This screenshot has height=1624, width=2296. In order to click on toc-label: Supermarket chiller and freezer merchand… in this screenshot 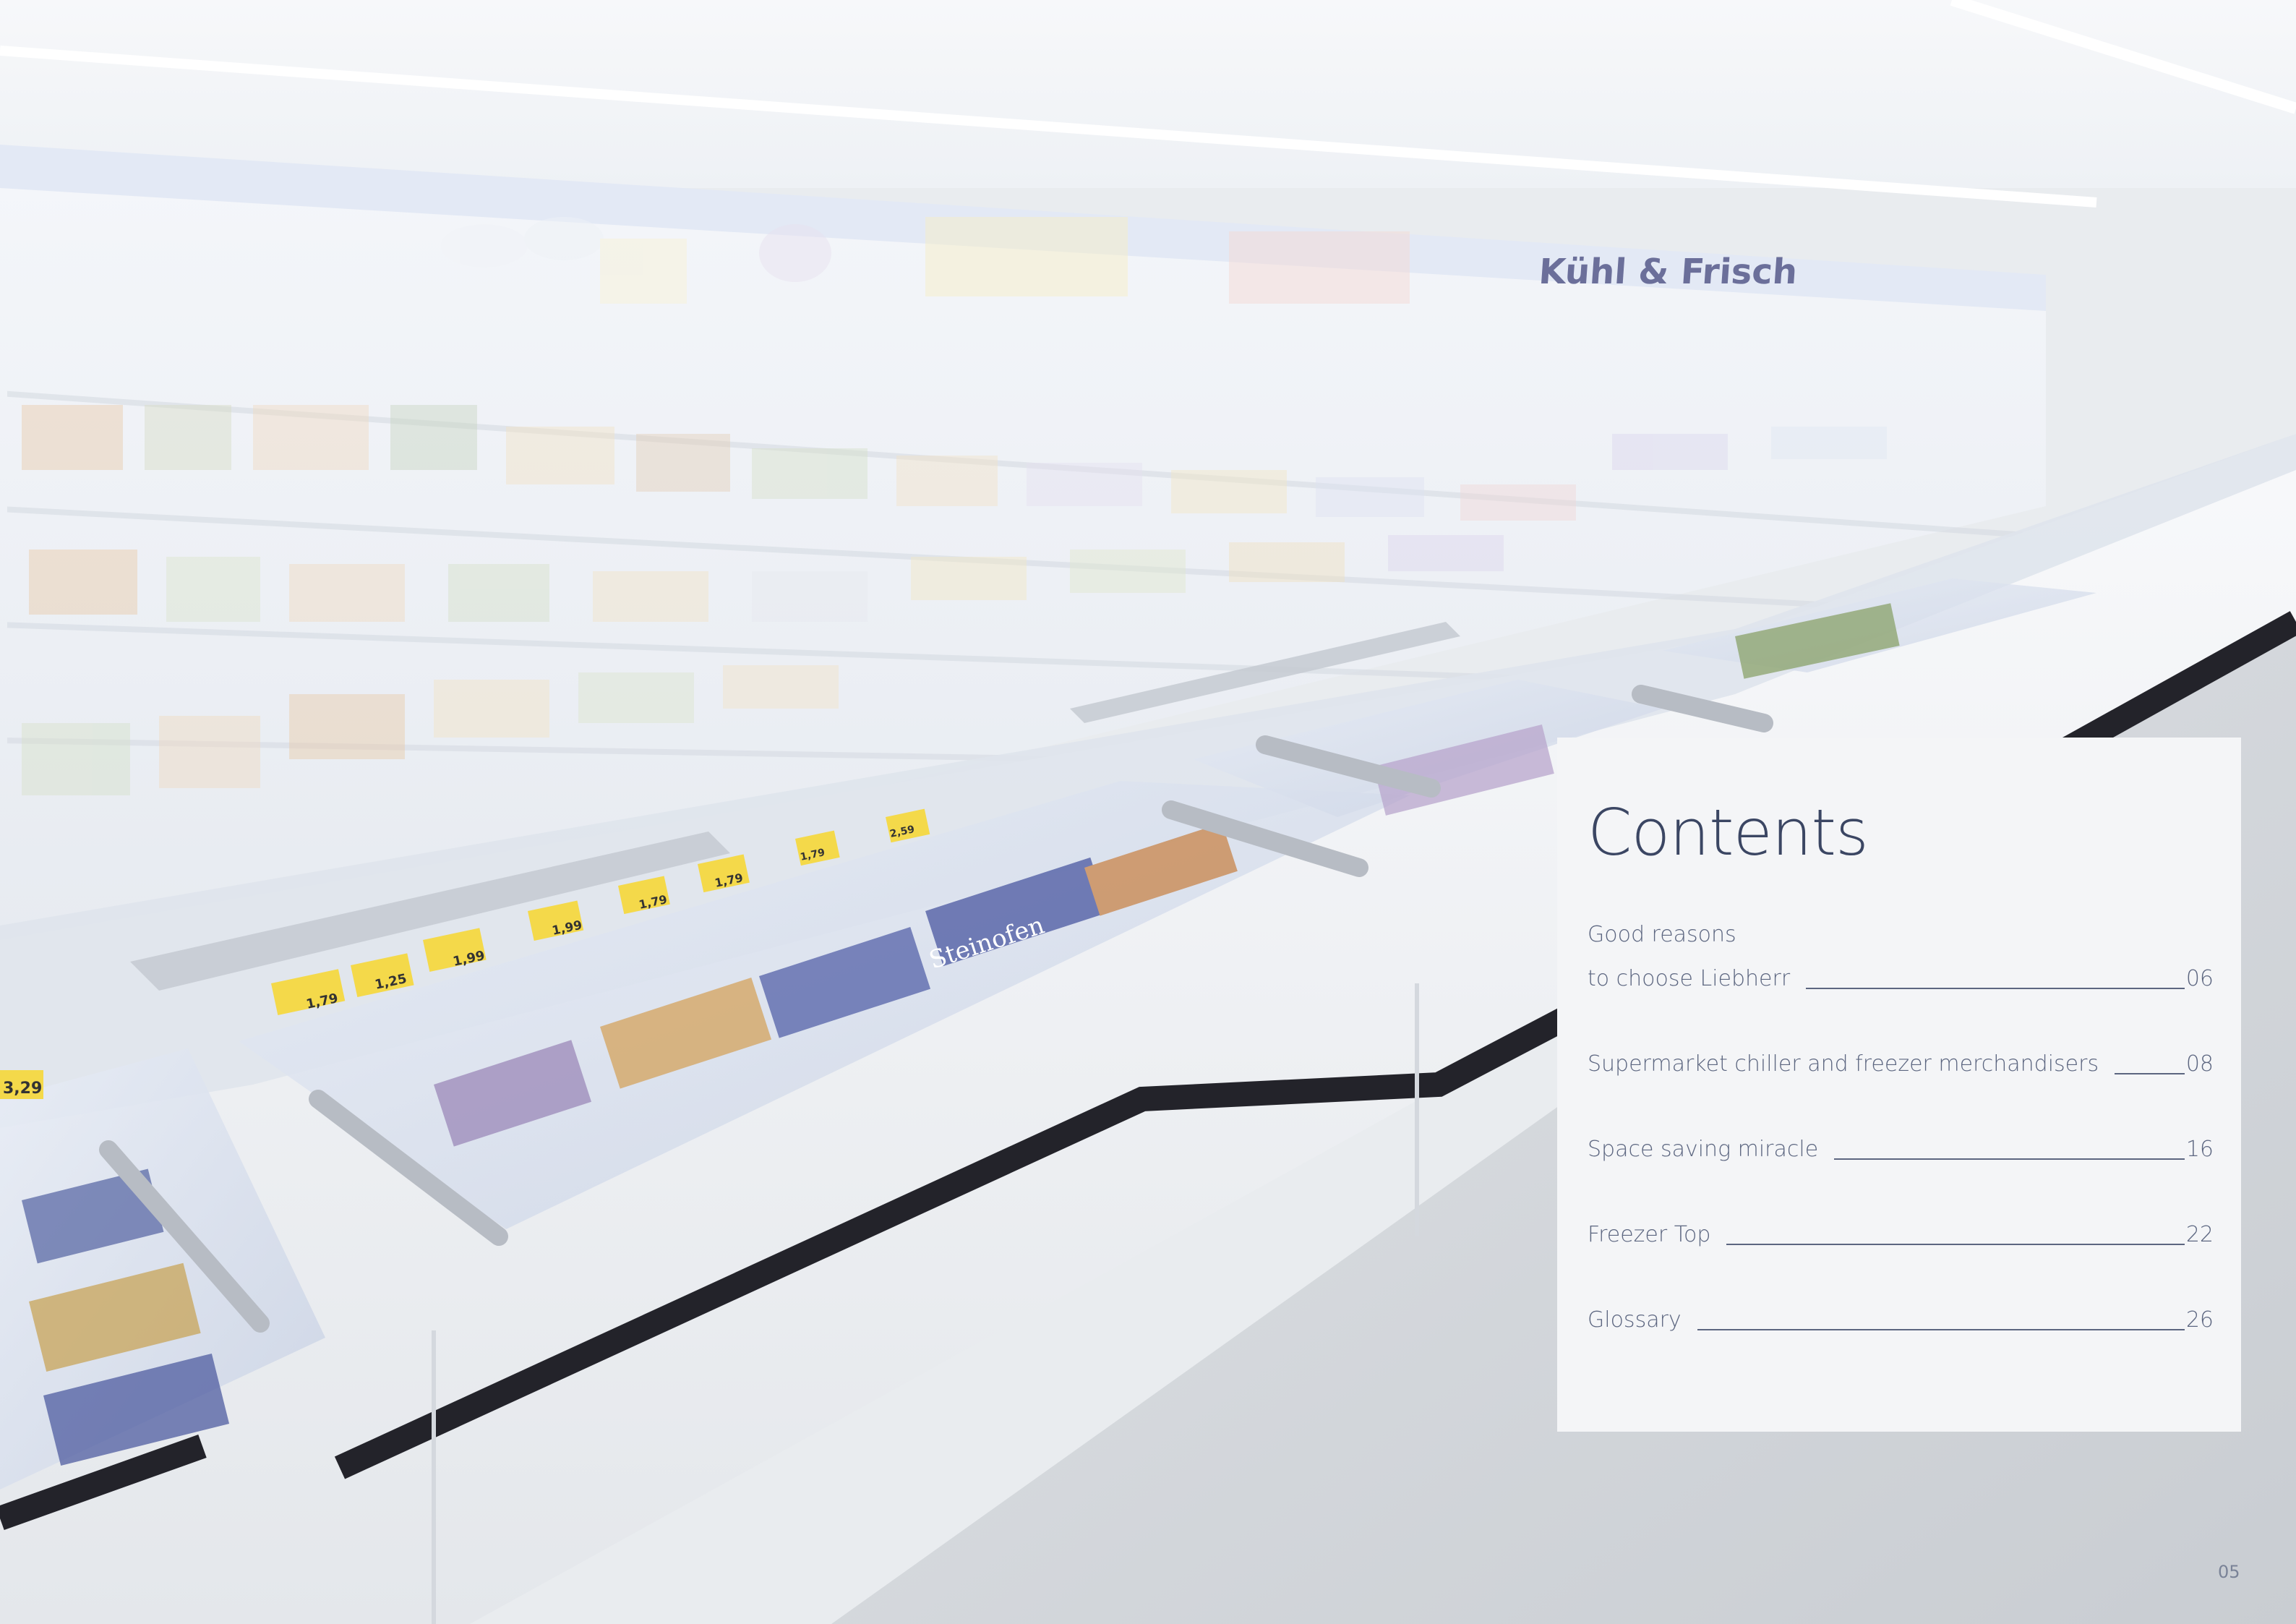, I will do `click(1843, 1064)`.